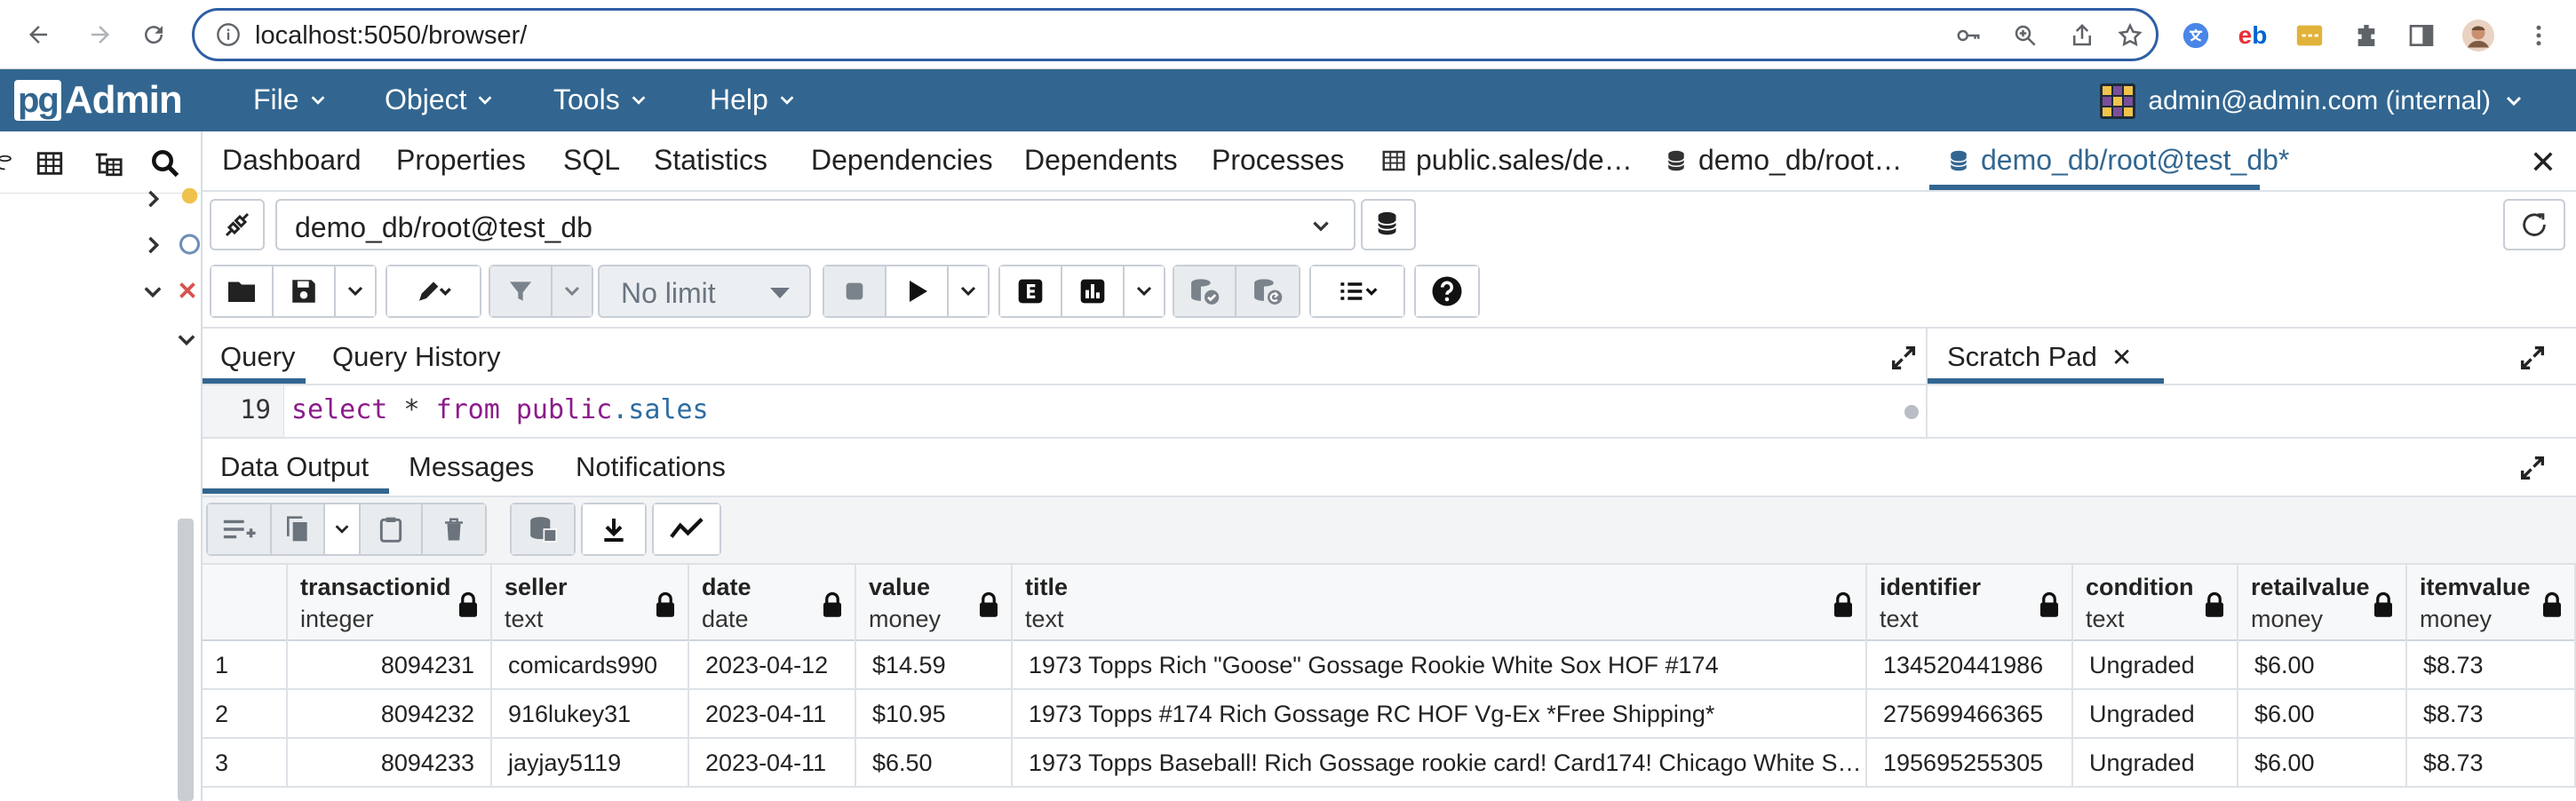  I want to click on cell-seller: comicards990, so click(590, 665).